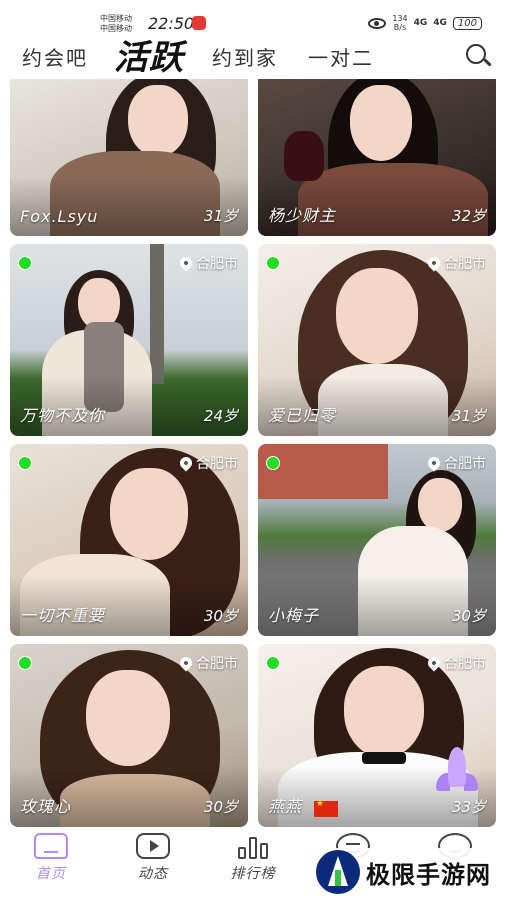 The height and width of the screenshot is (900, 506). I want to click on watermark-text: 极限手游网, so click(428, 874).